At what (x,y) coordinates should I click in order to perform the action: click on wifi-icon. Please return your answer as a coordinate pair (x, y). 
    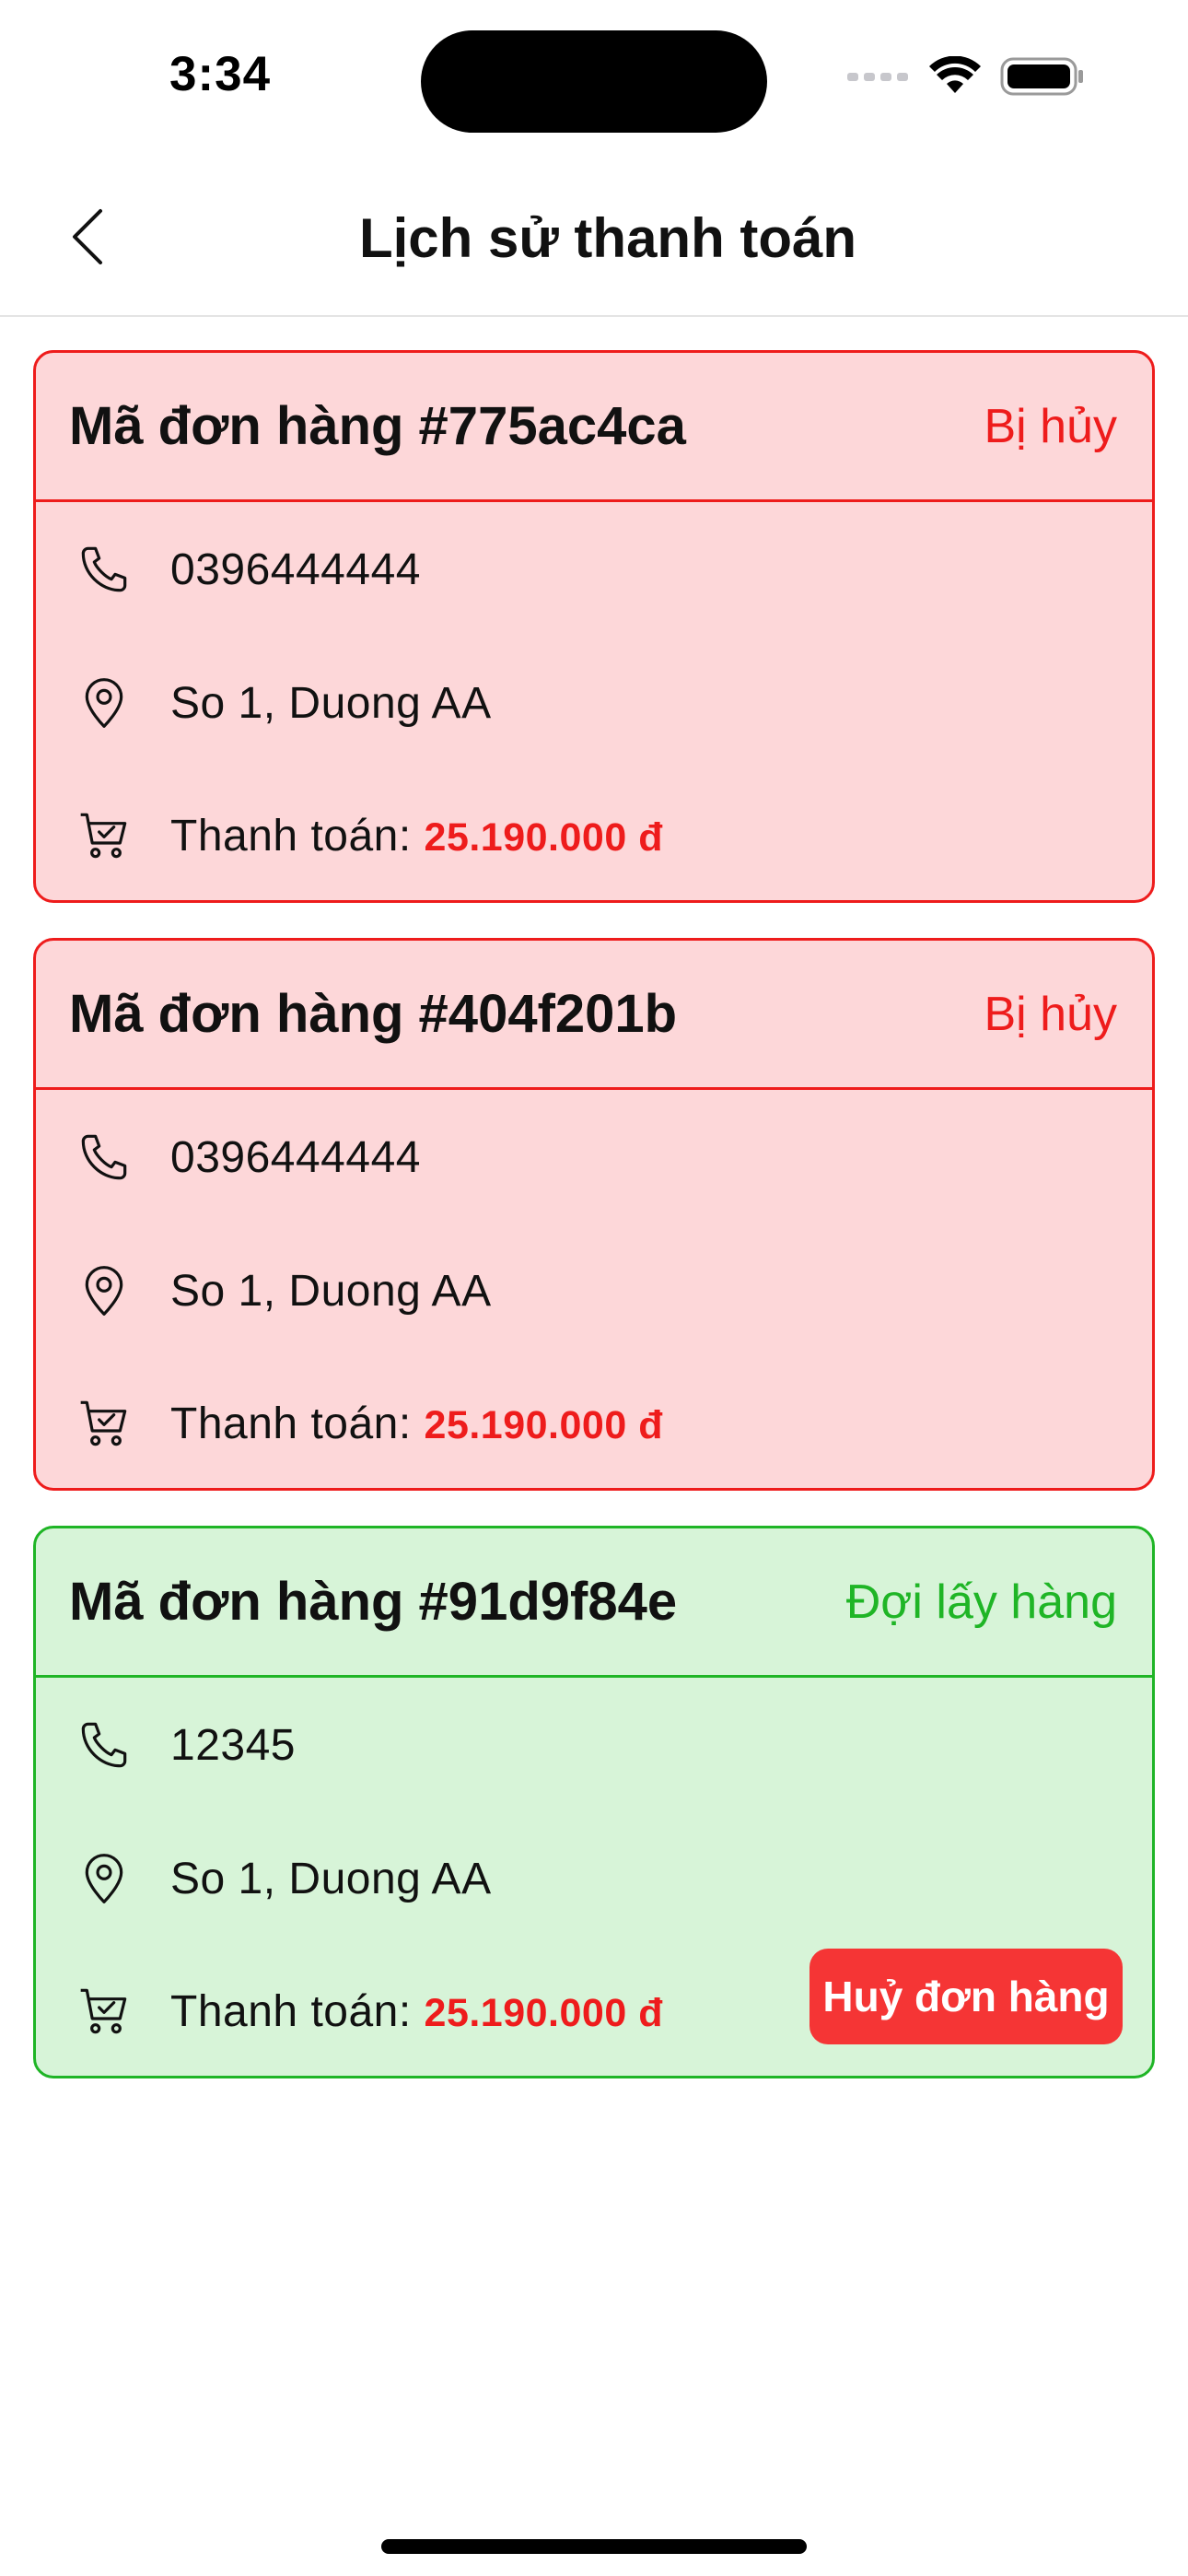
    Looking at the image, I should click on (955, 78).